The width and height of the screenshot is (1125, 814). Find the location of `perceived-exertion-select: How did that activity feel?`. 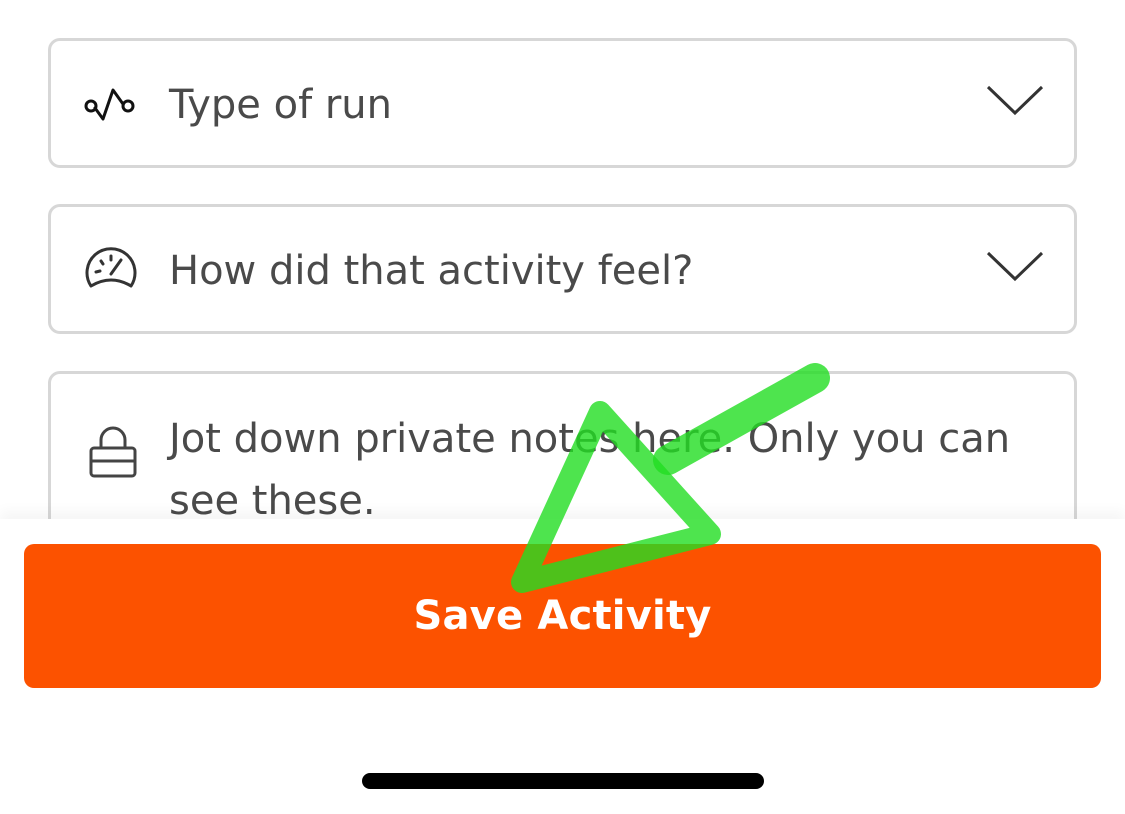

perceived-exertion-select: How did that activity feel? is located at coordinates (562, 269).